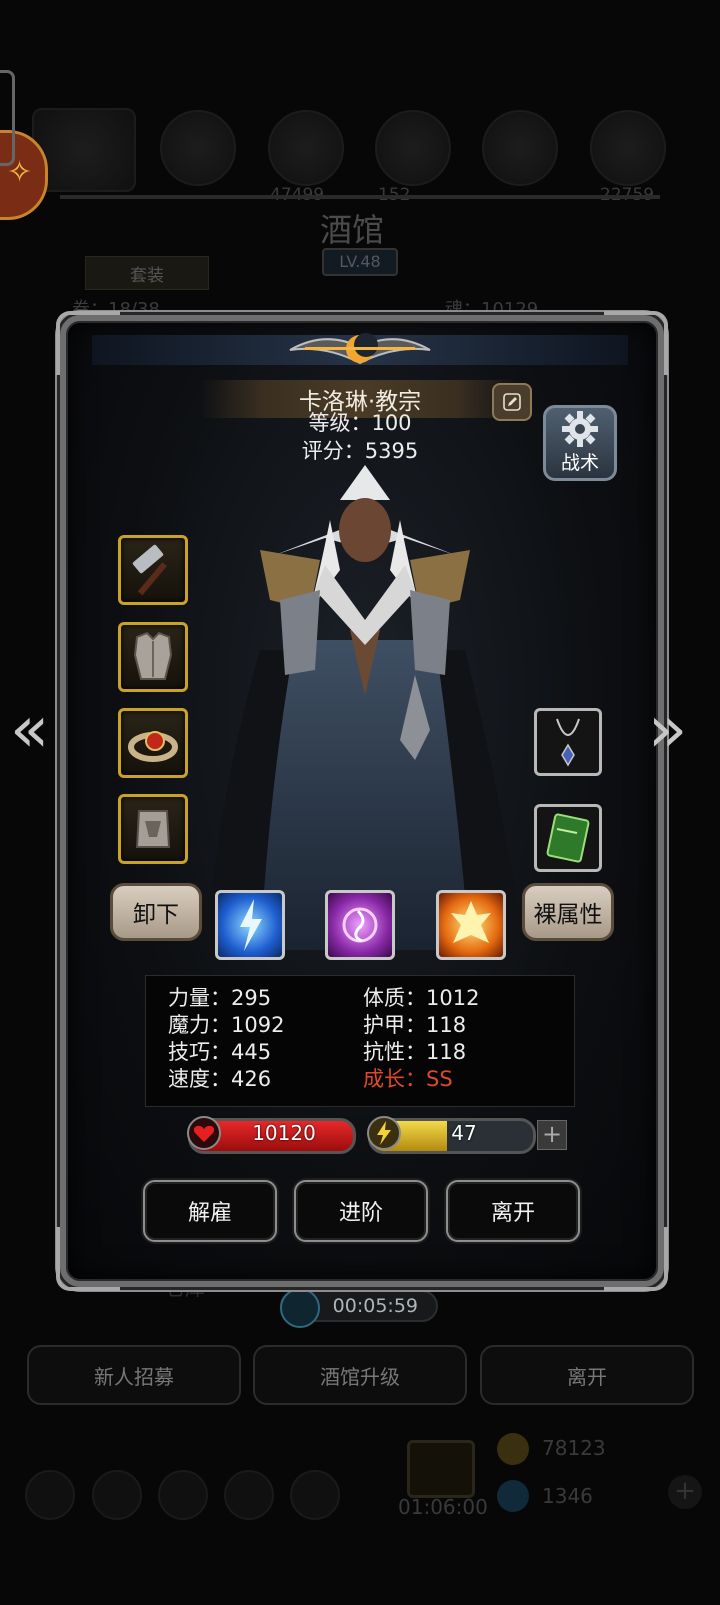 This screenshot has height=1605, width=720. What do you see at coordinates (579, 463) in the screenshot?
I see `tactics-label: 战术` at bounding box center [579, 463].